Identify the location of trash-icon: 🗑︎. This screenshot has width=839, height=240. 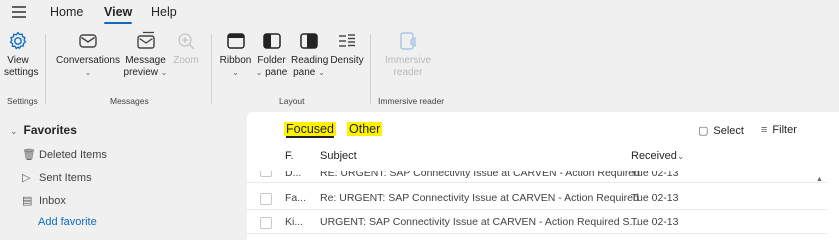
(29, 155).